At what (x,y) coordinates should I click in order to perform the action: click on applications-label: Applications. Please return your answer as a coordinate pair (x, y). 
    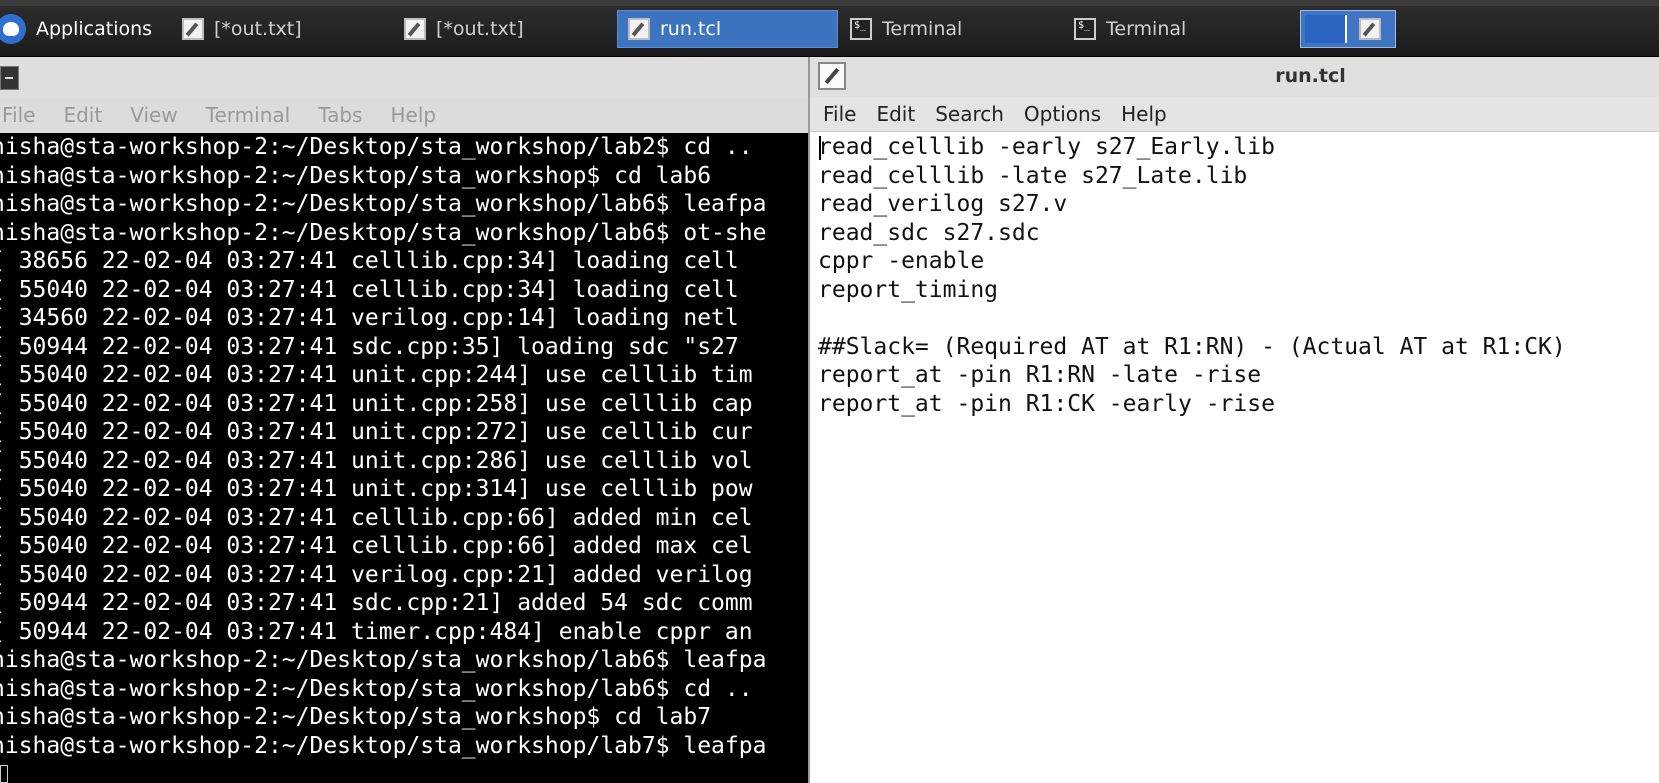
    Looking at the image, I should click on (94, 29).